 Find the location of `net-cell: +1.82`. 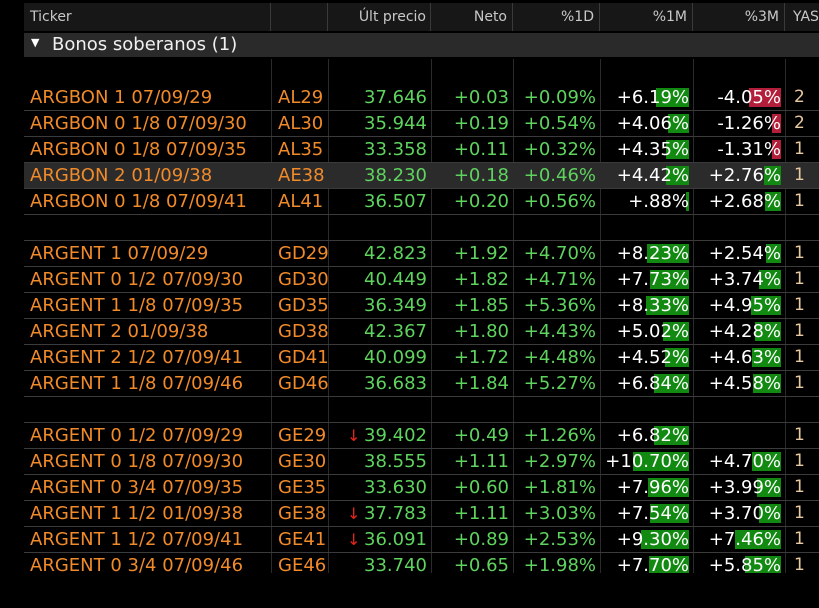

net-cell: +1.82 is located at coordinates (481, 279).